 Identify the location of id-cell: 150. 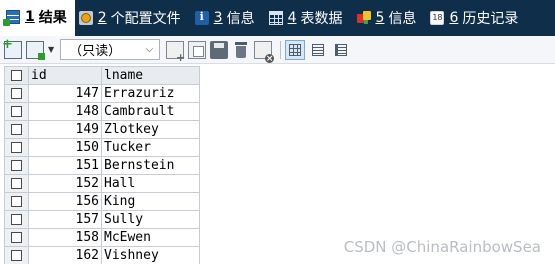
(65, 147).